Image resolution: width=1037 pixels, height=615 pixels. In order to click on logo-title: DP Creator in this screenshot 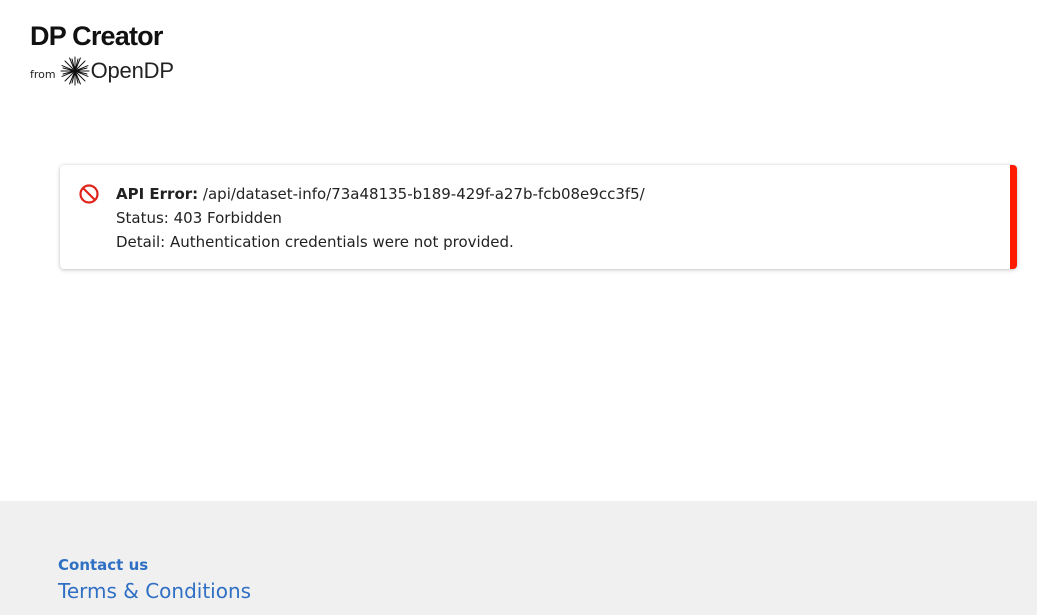, I will do `click(96, 36)`.